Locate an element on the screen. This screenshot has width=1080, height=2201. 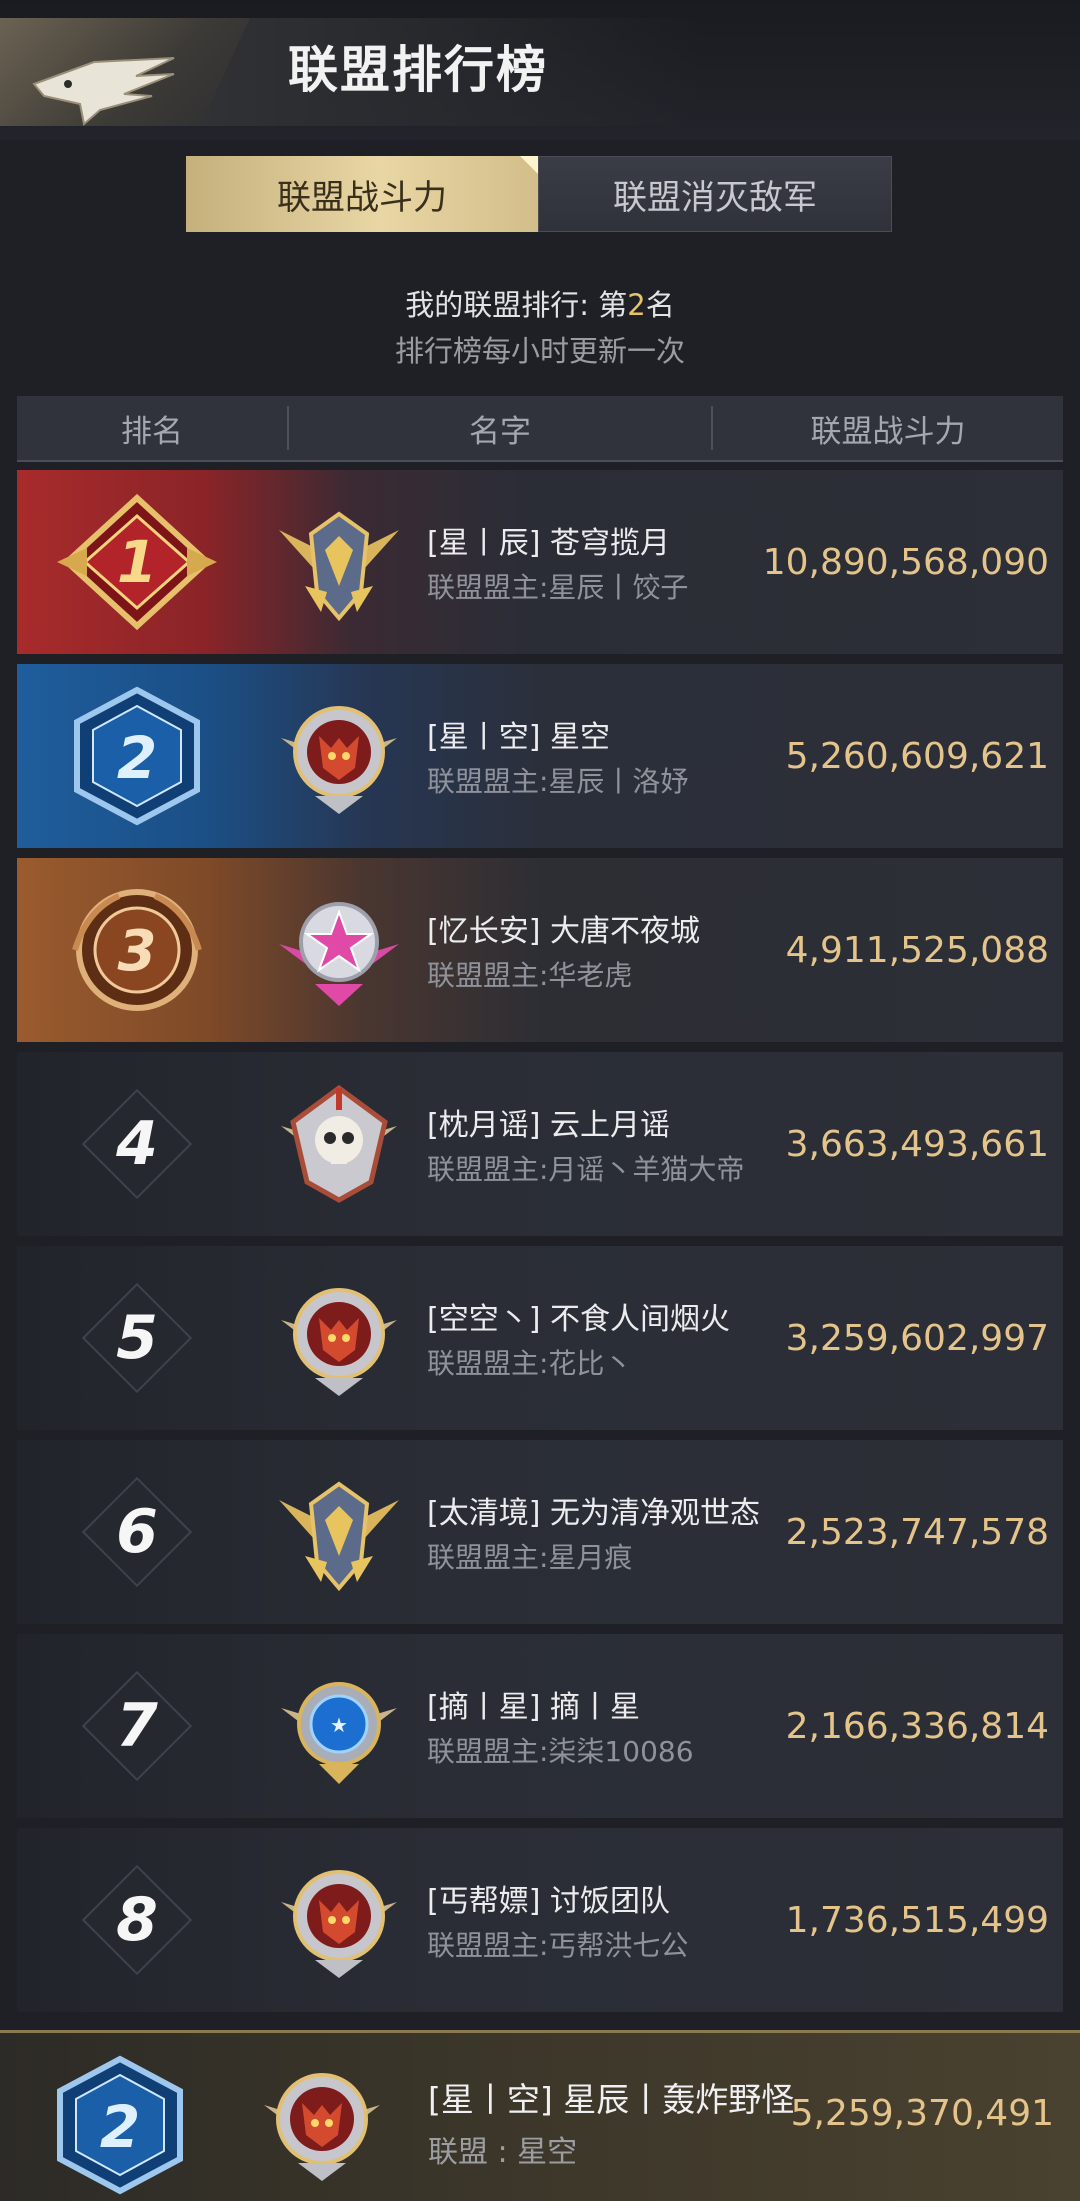
alliance-leader: 联盟盟主:花比丶 is located at coordinates (530, 1363).